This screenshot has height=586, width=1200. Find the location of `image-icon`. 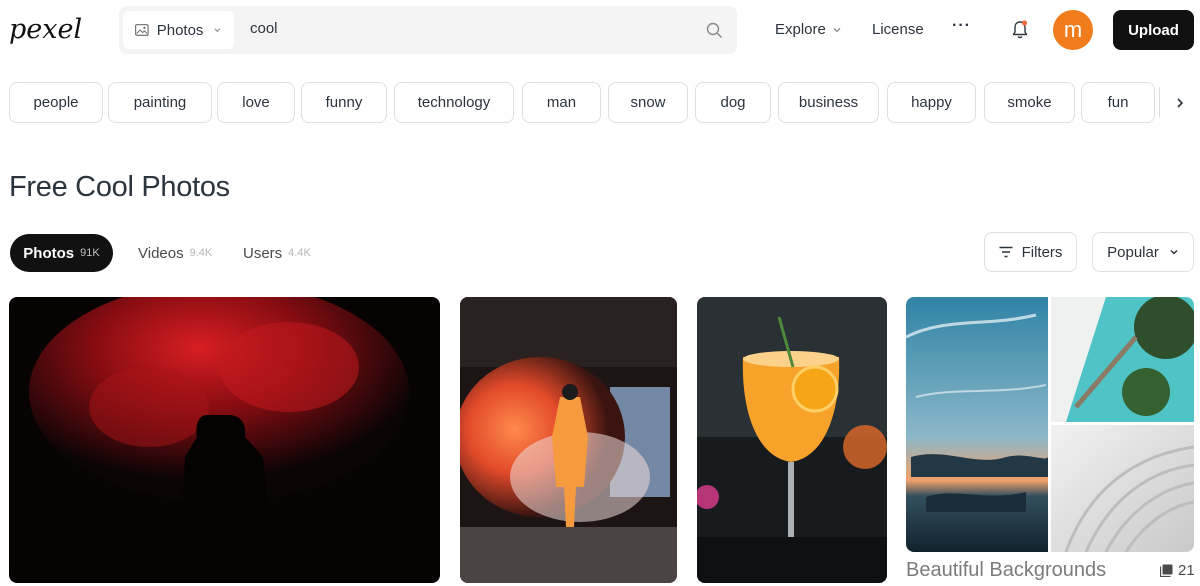

image-icon is located at coordinates (142, 30).